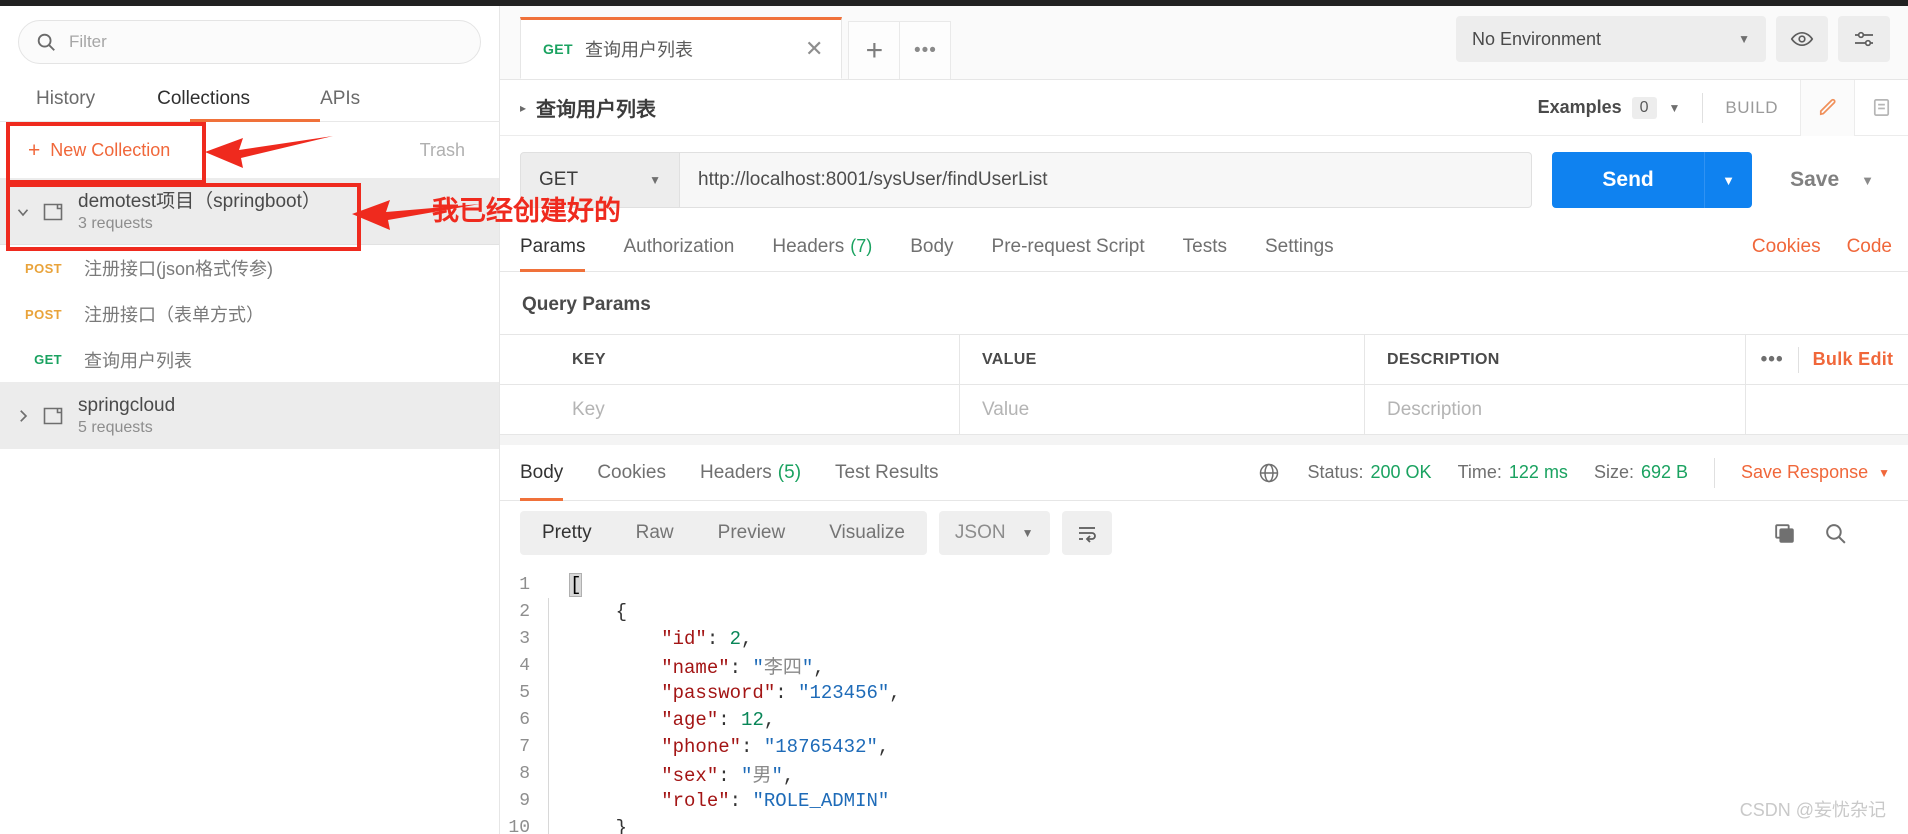  Describe the element at coordinates (126, 416) in the screenshot. I see `collection-text: springcloud 5 requests` at that location.